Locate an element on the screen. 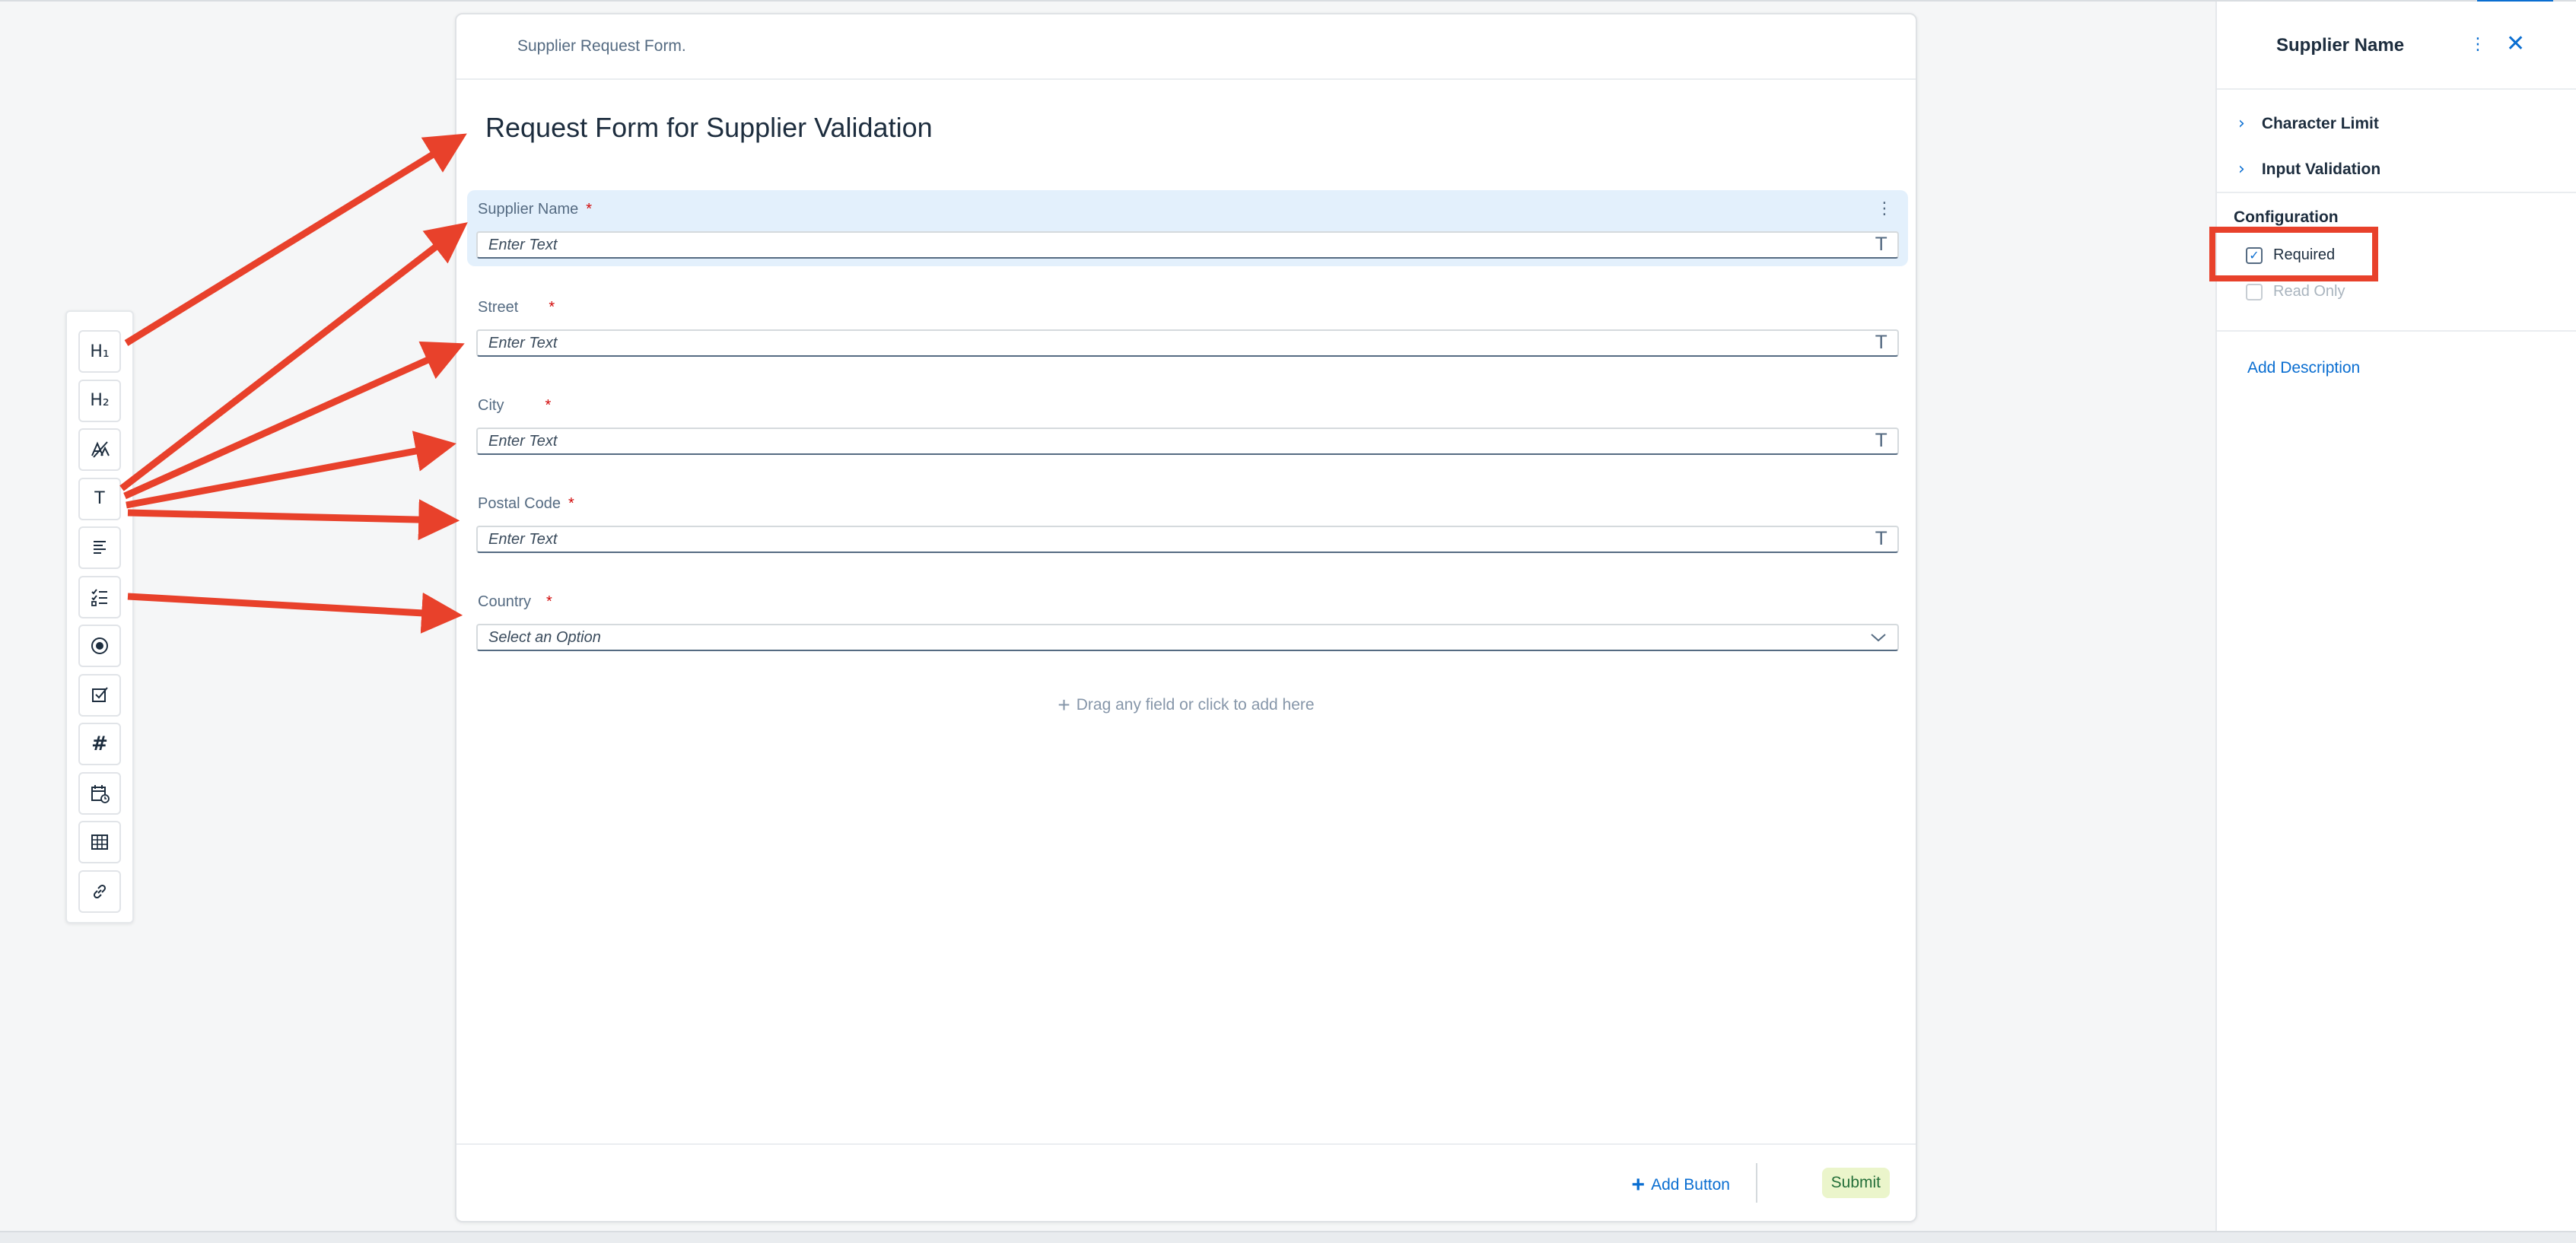 The height and width of the screenshot is (1243, 2576). field-supplier-name: Supplier Name * ⋮ Enter Text T is located at coordinates (1188, 228).